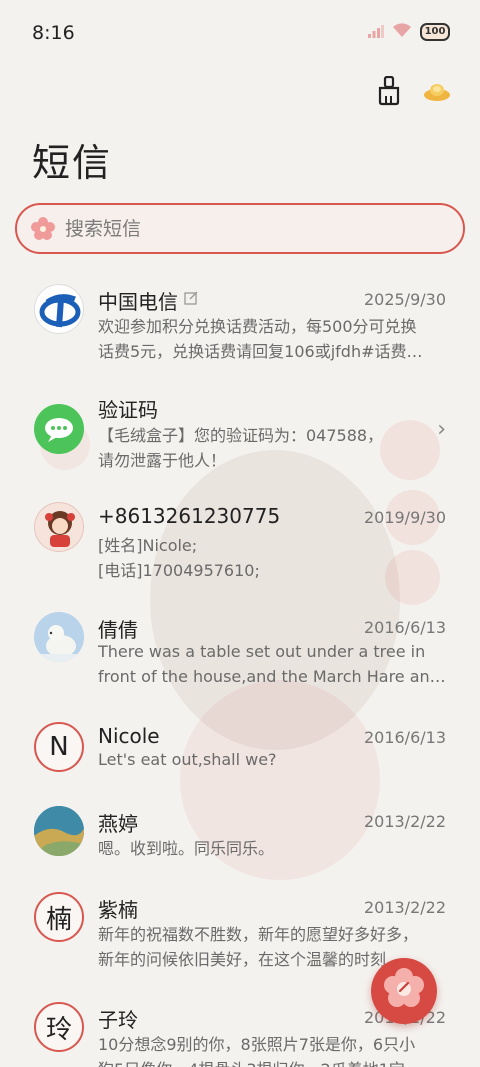  I want to click on conversation-preview: 10分想念9别的你，8张照片7张是你，6只小, so click(257, 1044).